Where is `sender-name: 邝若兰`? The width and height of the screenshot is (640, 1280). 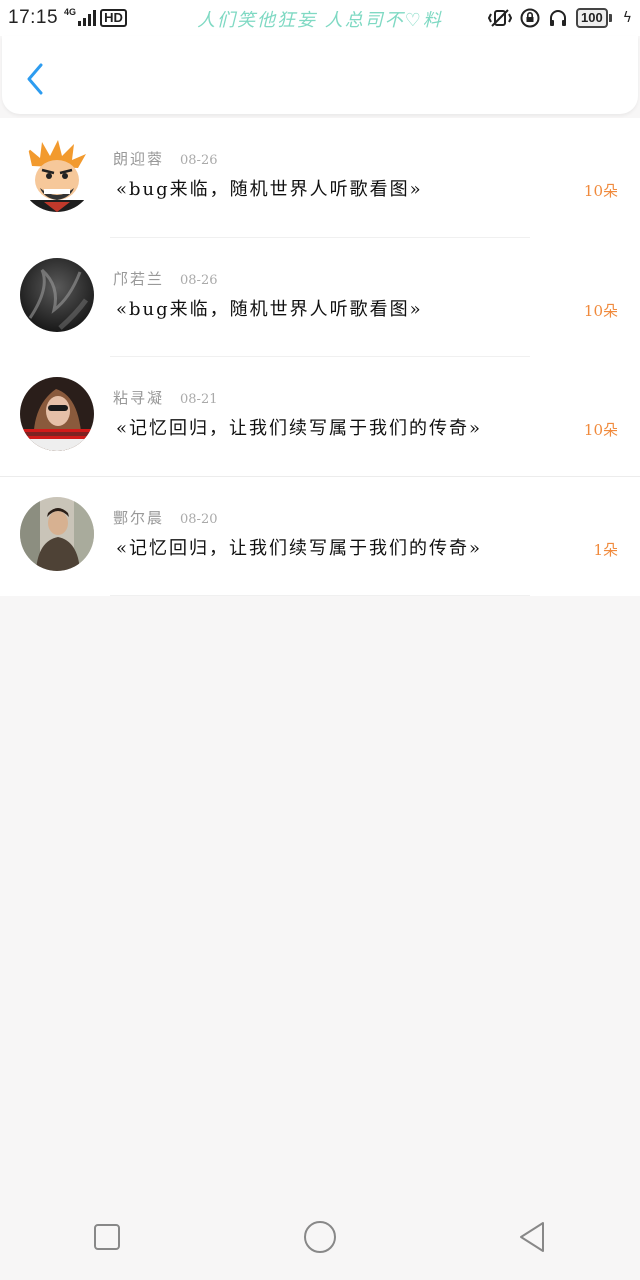 sender-name: 邝若兰 is located at coordinates (139, 278).